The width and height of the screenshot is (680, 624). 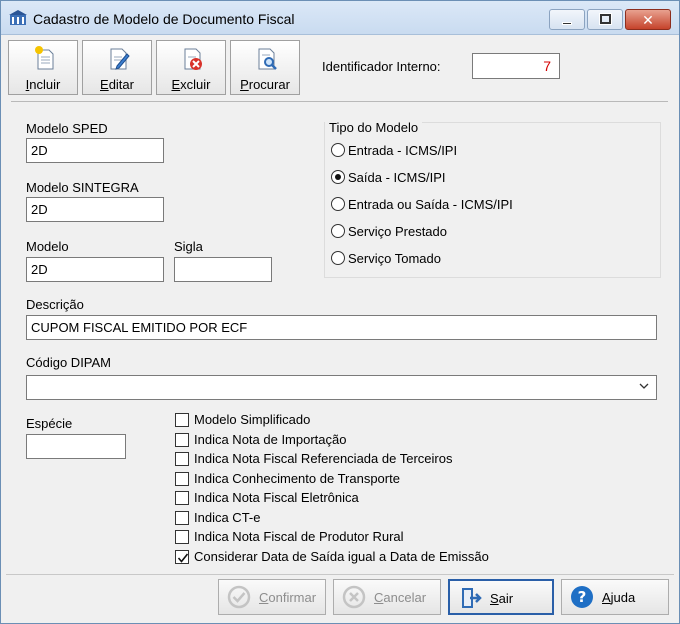 I want to click on chevron-down-icon, so click(x=644, y=386).